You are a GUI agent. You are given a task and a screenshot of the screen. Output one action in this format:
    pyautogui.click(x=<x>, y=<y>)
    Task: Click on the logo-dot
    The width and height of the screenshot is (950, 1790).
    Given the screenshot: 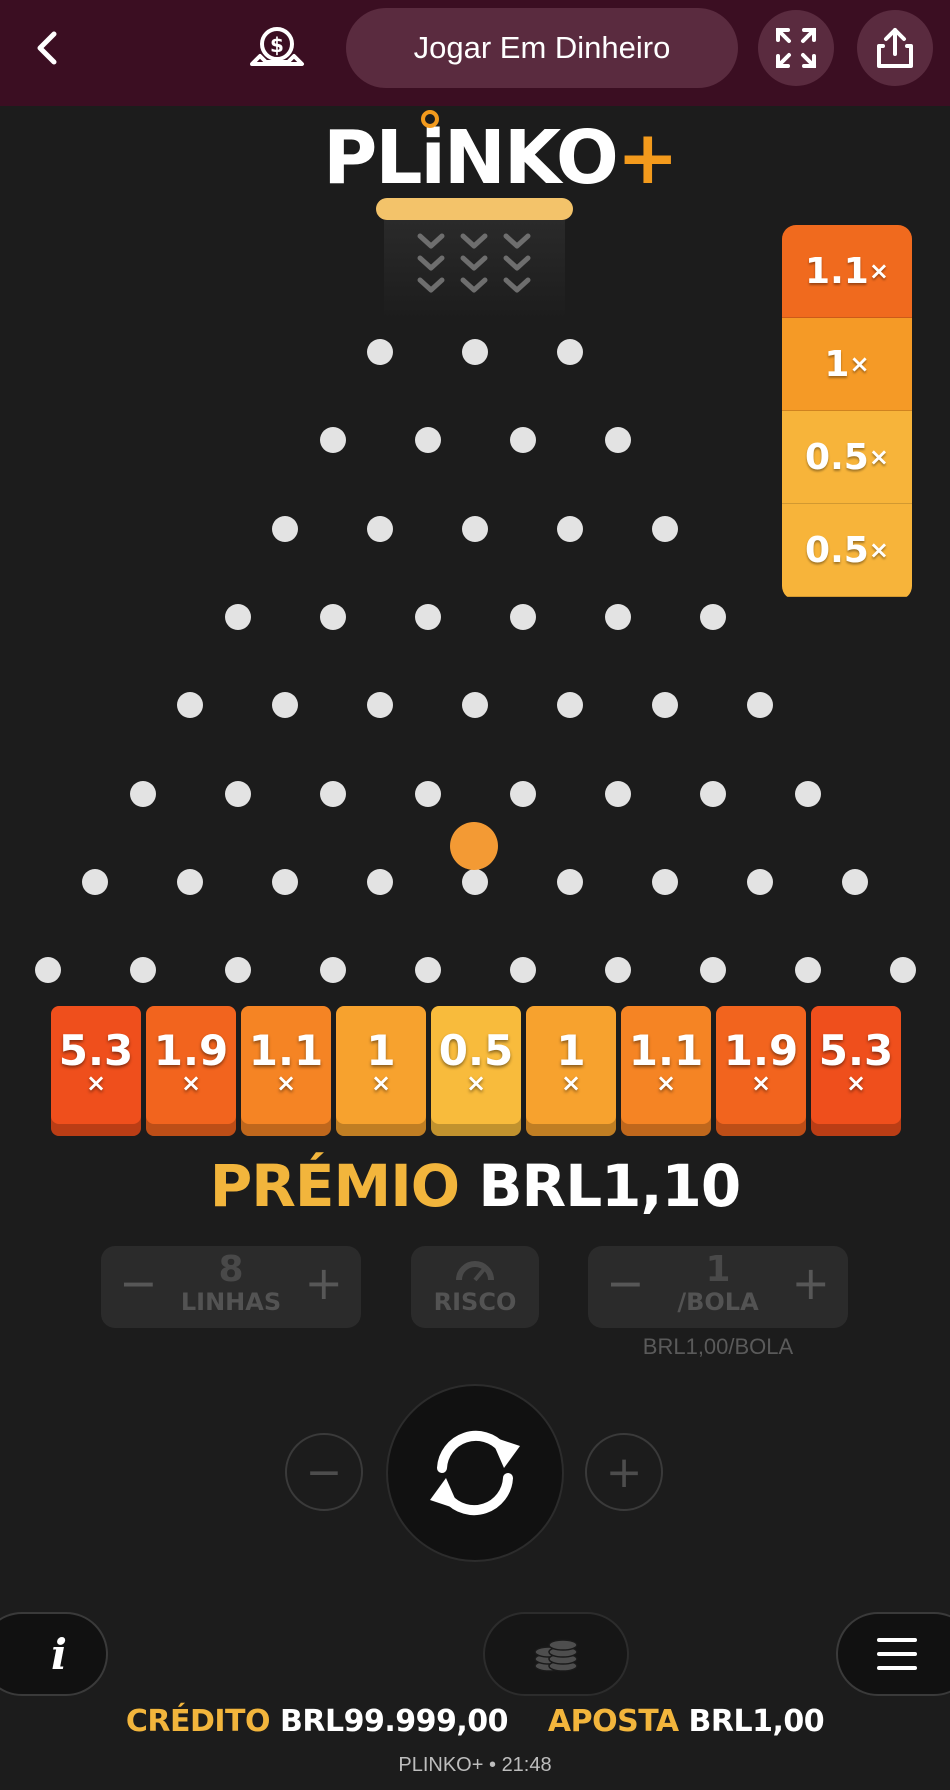 What is the action you would take?
    pyautogui.click(x=430, y=119)
    